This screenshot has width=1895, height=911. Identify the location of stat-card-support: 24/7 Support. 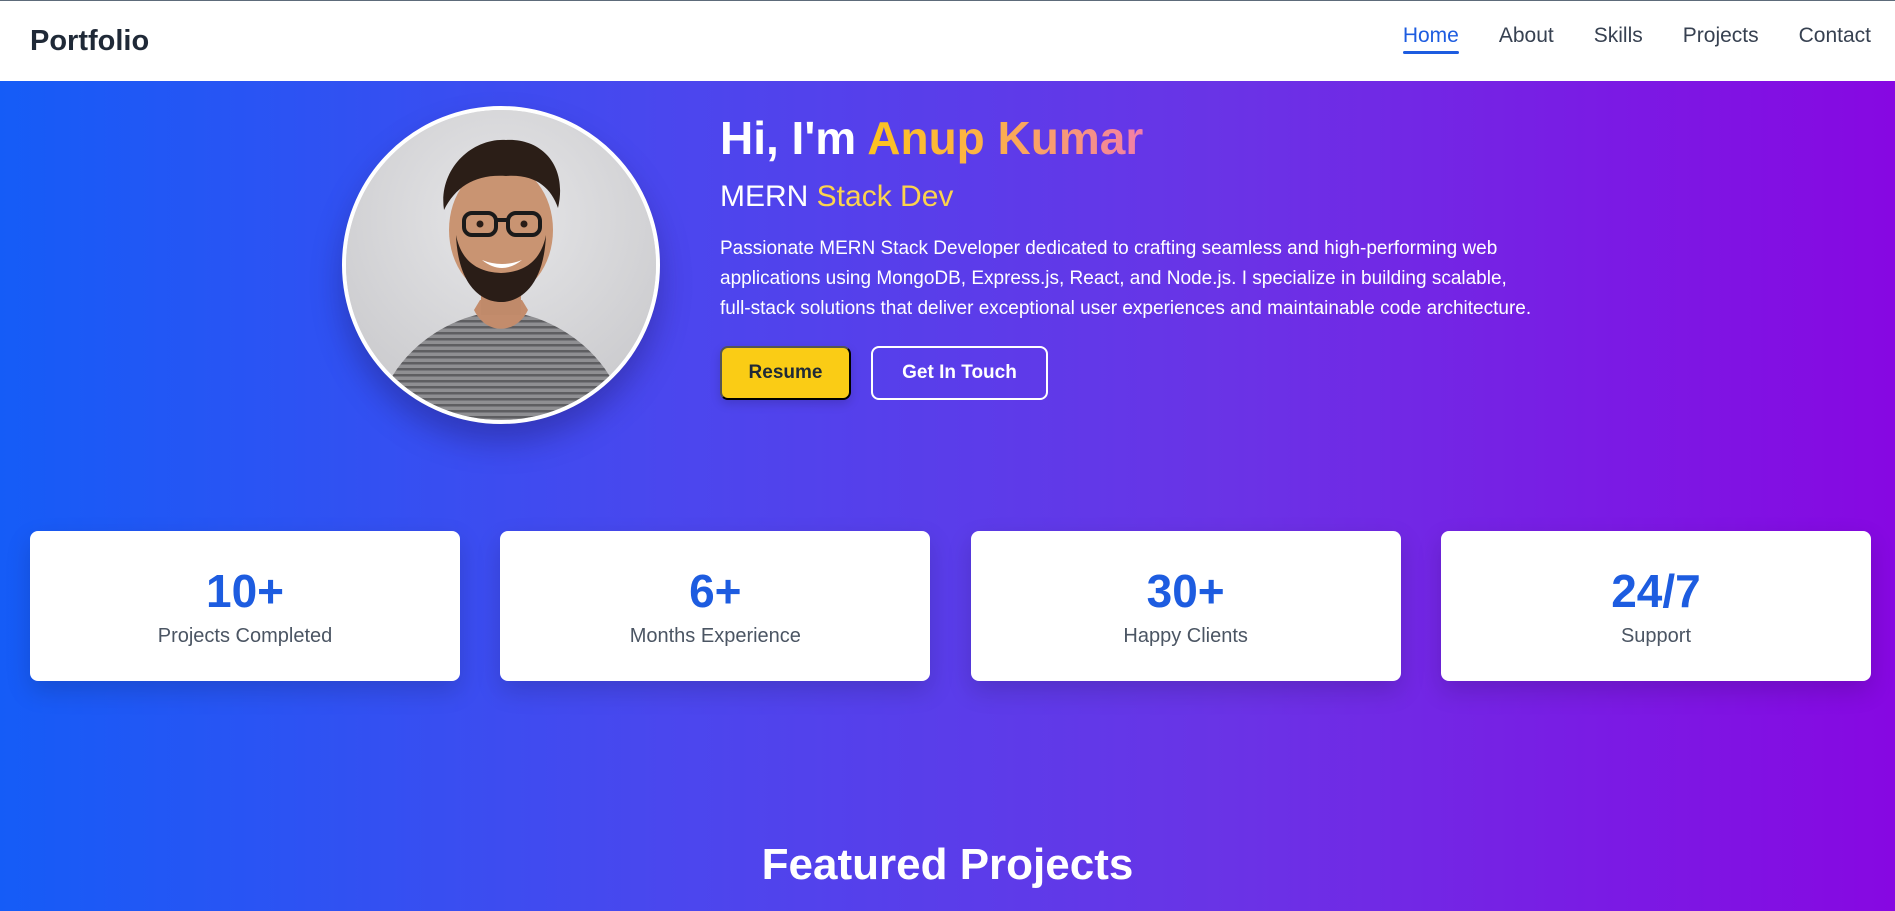
(1655, 606).